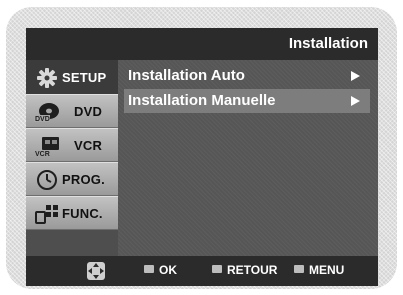  What do you see at coordinates (252, 270) in the screenshot?
I see `return-label: RETOUR` at bounding box center [252, 270].